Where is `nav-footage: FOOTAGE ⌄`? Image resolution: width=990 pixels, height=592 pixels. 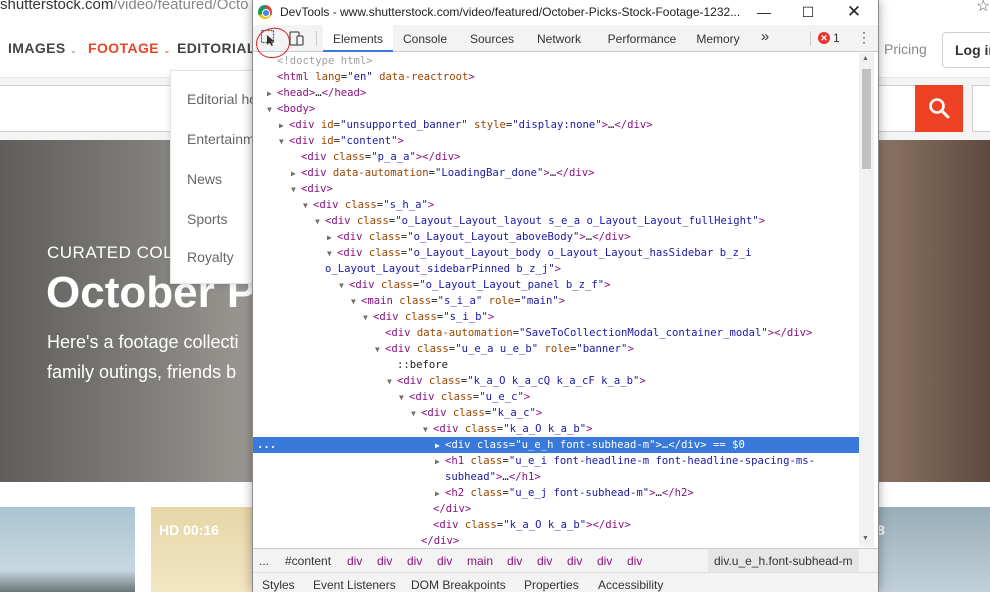
nav-footage: FOOTAGE ⌄ is located at coordinates (129, 48).